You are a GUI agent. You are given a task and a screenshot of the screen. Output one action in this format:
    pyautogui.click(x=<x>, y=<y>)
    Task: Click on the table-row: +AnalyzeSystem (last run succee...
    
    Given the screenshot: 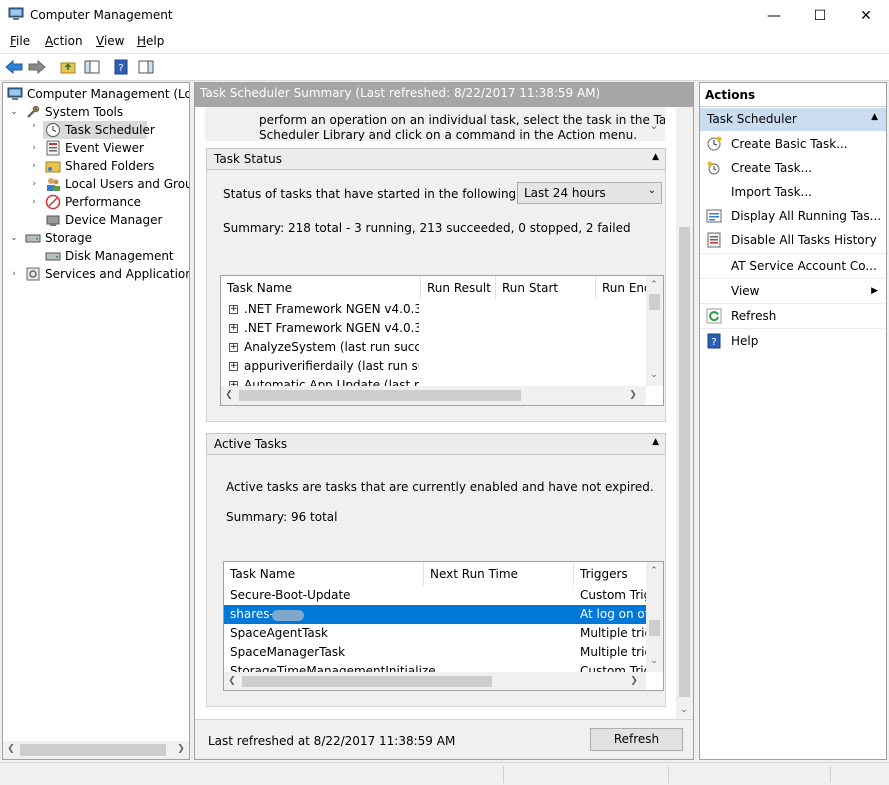 What is the action you would take?
    pyautogui.click(x=324, y=347)
    